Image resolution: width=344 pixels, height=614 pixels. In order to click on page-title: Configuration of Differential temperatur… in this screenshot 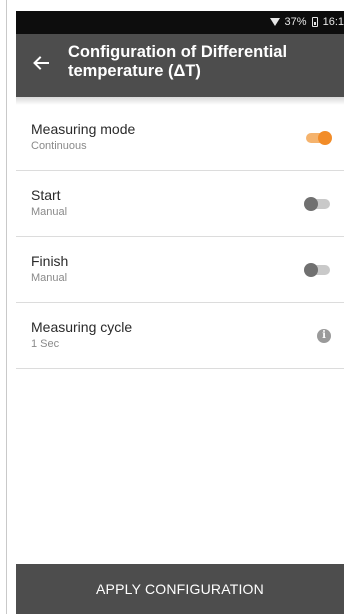, I will do `click(178, 61)`.